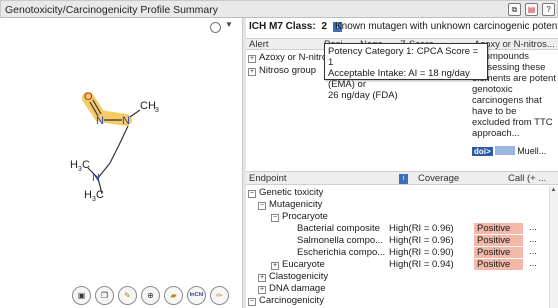 The width and height of the screenshot is (558, 308). I want to click on pubmed-icon, so click(504, 150).